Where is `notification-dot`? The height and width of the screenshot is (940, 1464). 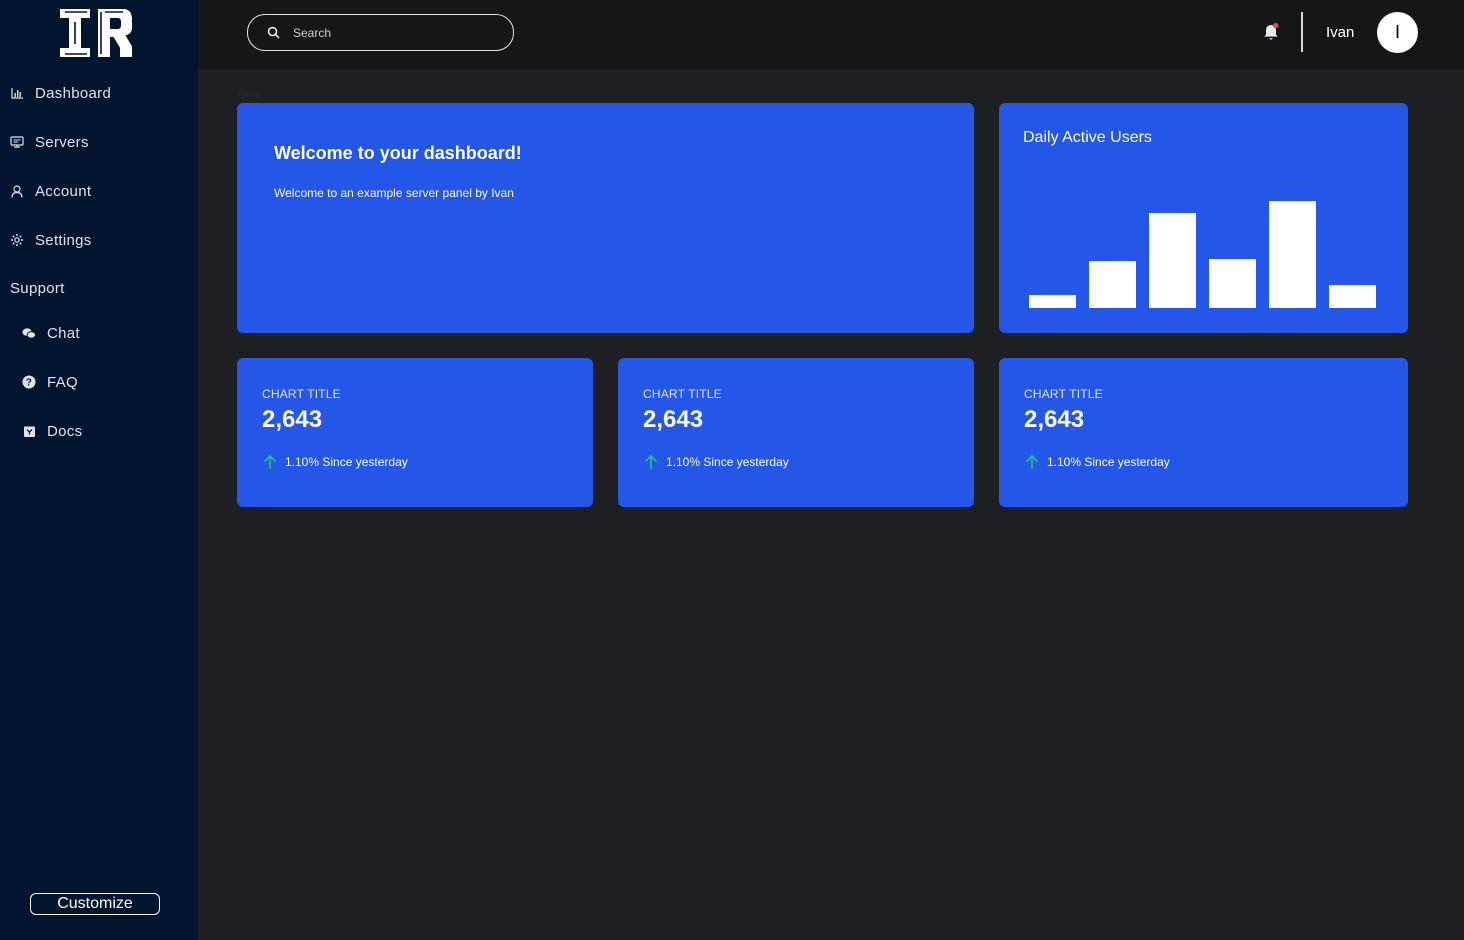
notification-dot is located at coordinates (1276, 25).